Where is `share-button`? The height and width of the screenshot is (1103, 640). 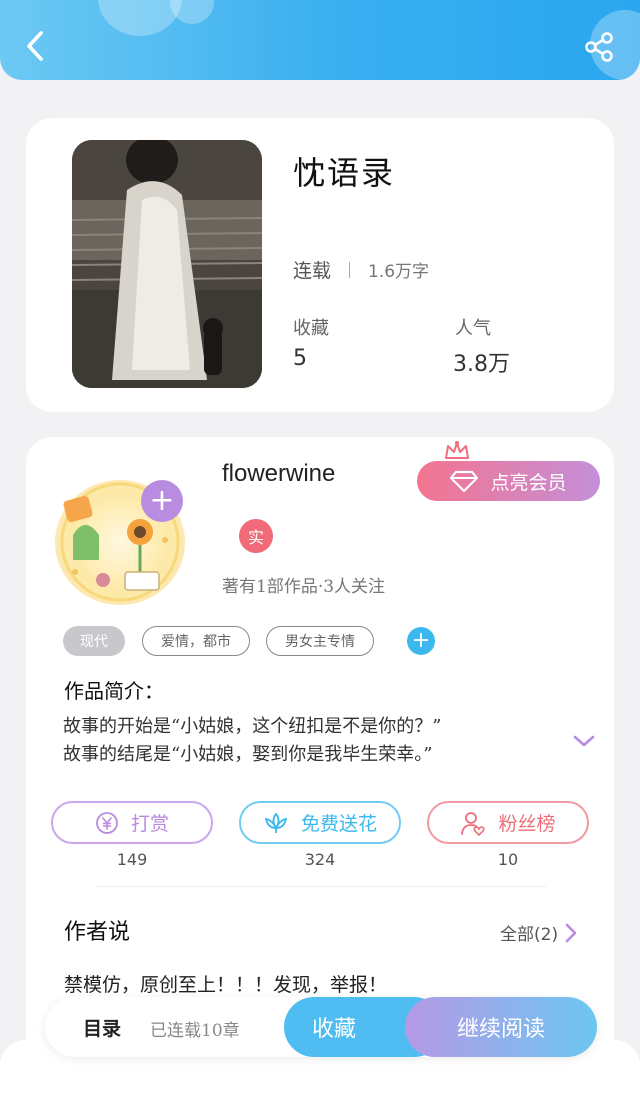
share-button is located at coordinates (599, 47).